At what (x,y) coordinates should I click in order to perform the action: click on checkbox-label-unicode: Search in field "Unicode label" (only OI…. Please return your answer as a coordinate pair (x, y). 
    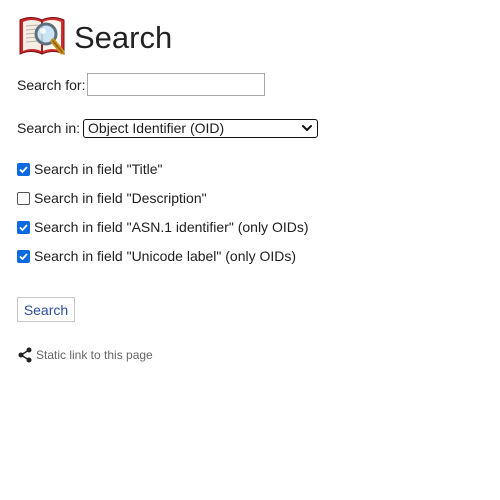
    Looking at the image, I should click on (165, 256).